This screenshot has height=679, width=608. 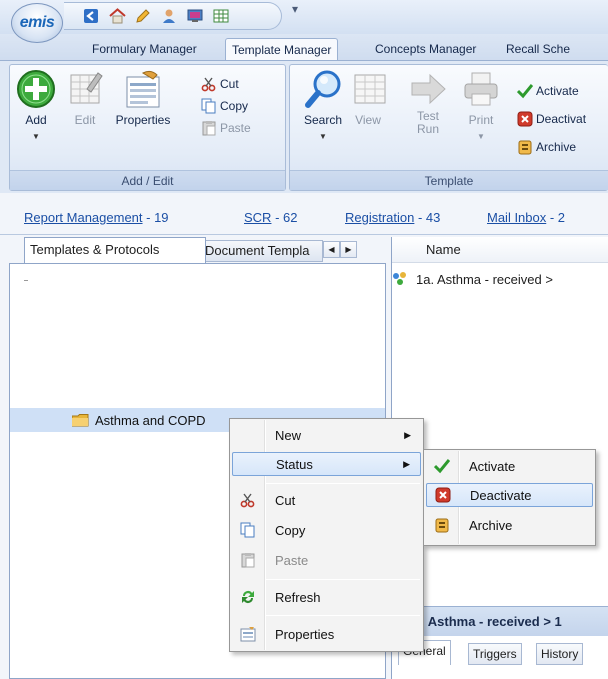 I want to click on menu-item-new: New ▶, so click(x=326, y=435).